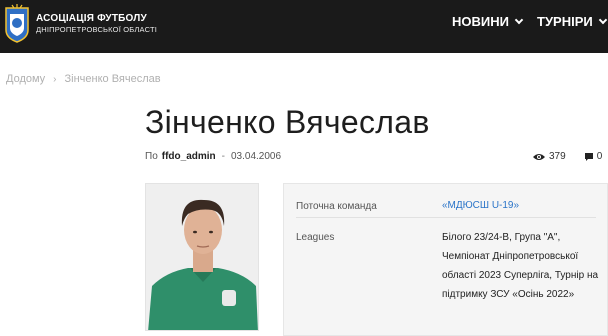 This screenshot has height=336, width=608. I want to click on brand-title: АСОЦІАЦІЯ ФУТБОЛУ, so click(91, 18).